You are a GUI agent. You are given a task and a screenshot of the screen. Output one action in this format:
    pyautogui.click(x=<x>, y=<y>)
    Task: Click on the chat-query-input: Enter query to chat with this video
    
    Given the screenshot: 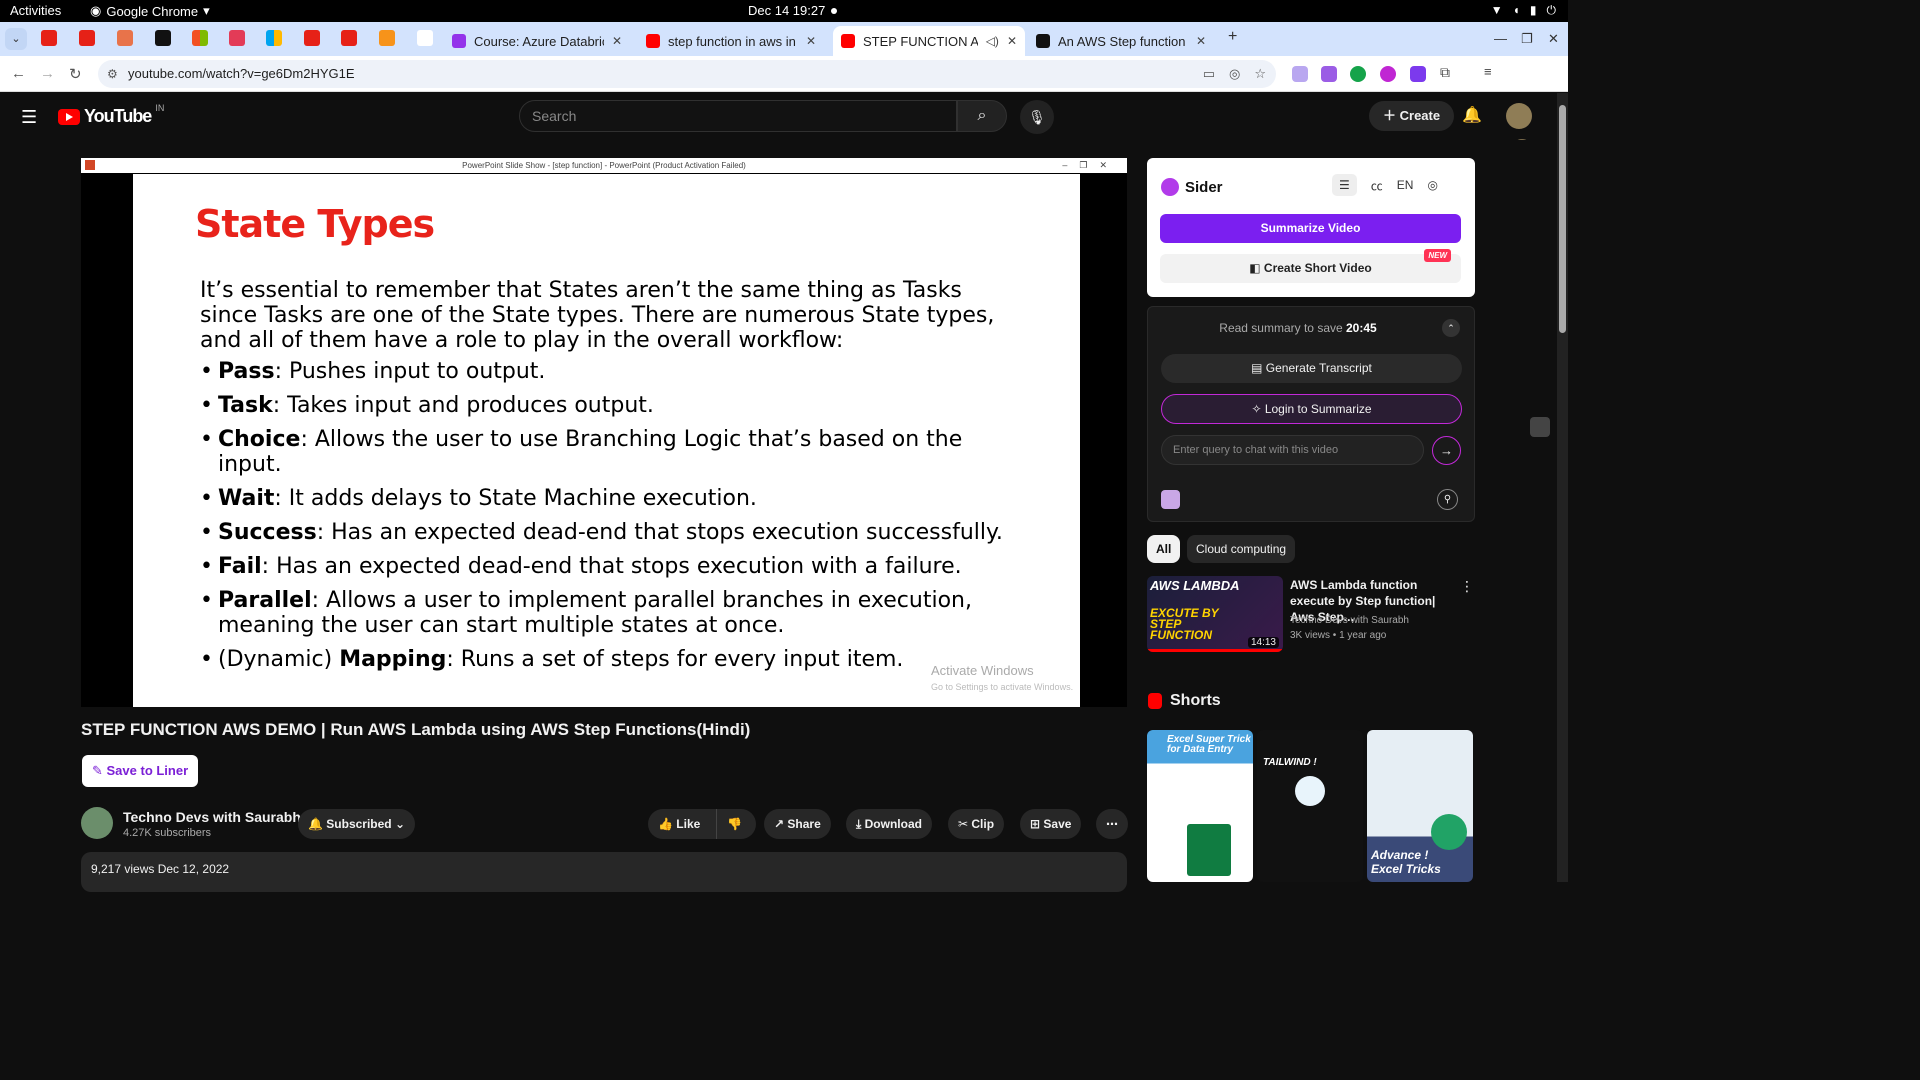 What is the action you would take?
    pyautogui.click(x=1292, y=450)
    